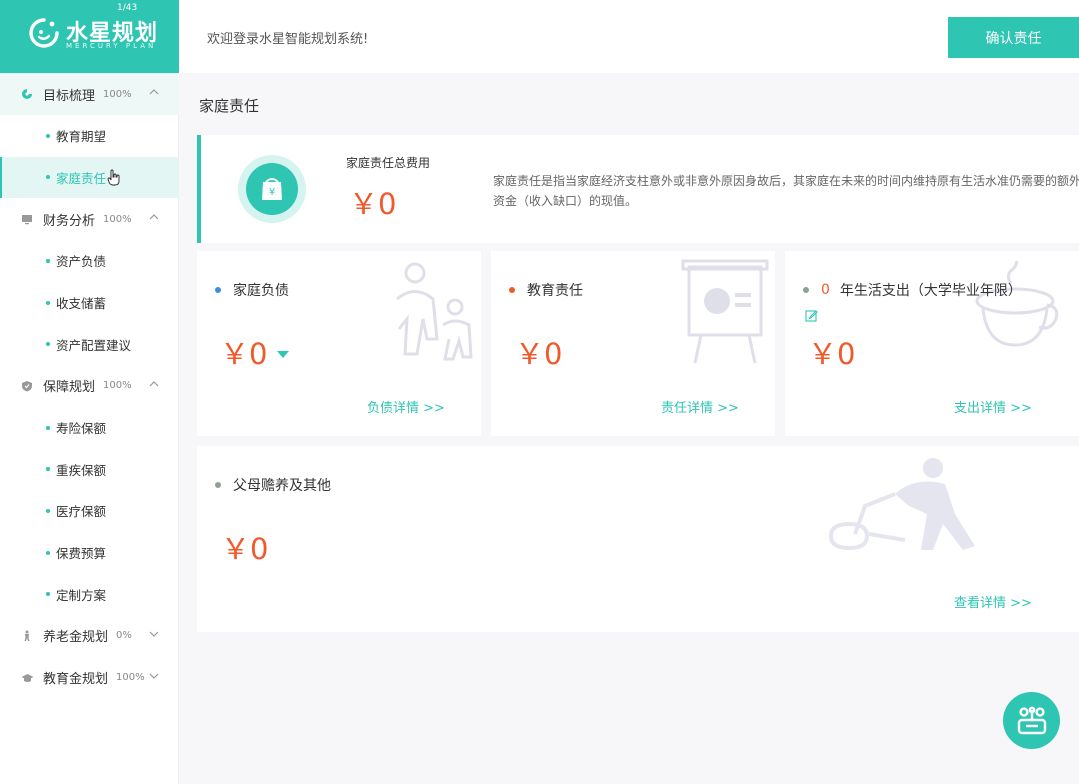 The width and height of the screenshot is (1079, 784). Describe the element at coordinates (811, 315) in the screenshot. I see `edit-icon` at that location.